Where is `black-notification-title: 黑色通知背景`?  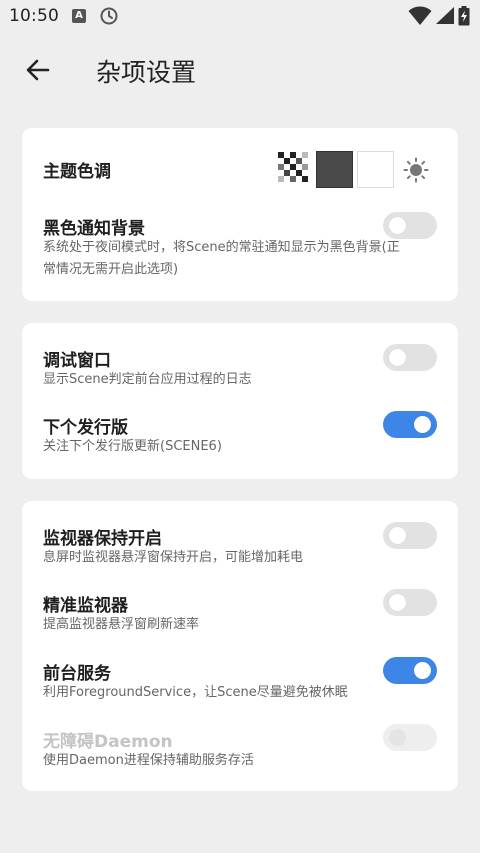
black-notification-title: 黑色通知背景 is located at coordinates (94, 229).